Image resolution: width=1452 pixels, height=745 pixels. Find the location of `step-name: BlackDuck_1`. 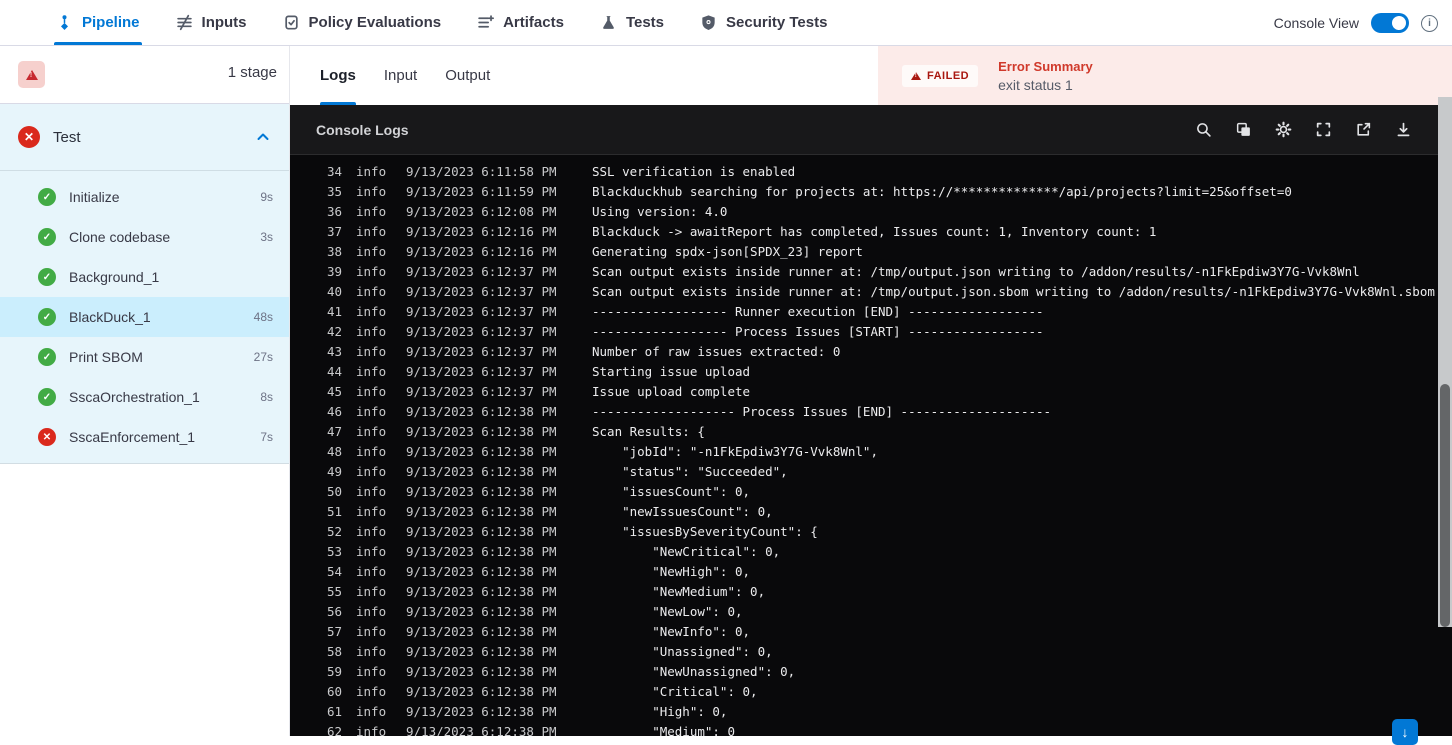

step-name: BlackDuck_1 is located at coordinates (110, 317).